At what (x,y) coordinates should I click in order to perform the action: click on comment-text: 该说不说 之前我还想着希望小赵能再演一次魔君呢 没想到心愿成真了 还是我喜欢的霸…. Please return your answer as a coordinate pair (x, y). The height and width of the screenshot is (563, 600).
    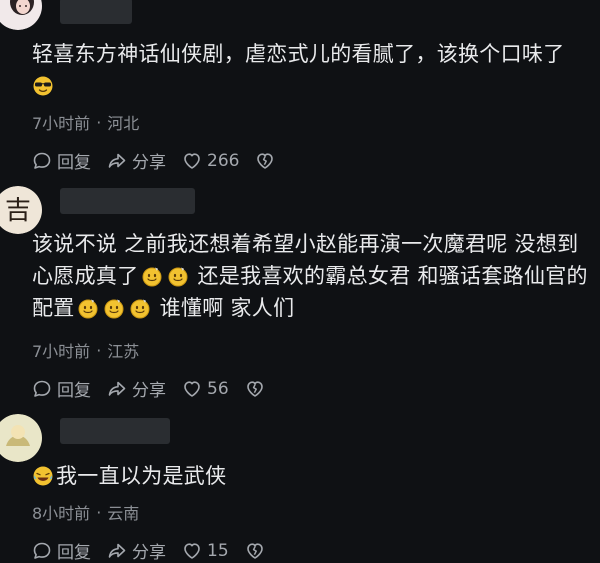
    Looking at the image, I should click on (310, 276).